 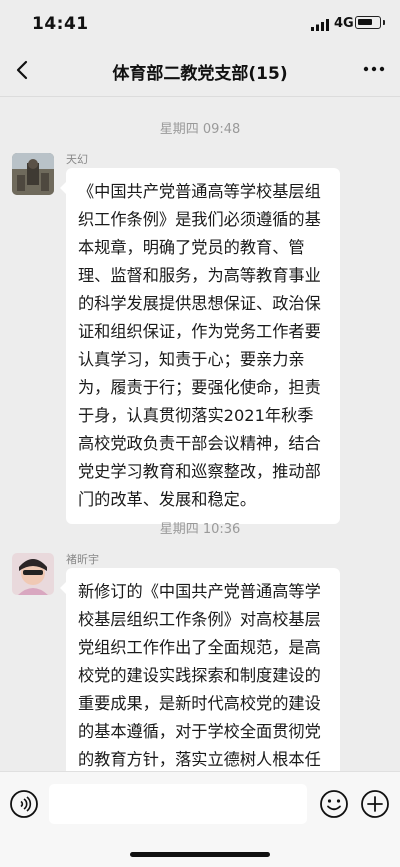 What do you see at coordinates (82, 559) in the screenshot?
I see `sender-name: 褚昕宇` at bounding box center [82, 559].